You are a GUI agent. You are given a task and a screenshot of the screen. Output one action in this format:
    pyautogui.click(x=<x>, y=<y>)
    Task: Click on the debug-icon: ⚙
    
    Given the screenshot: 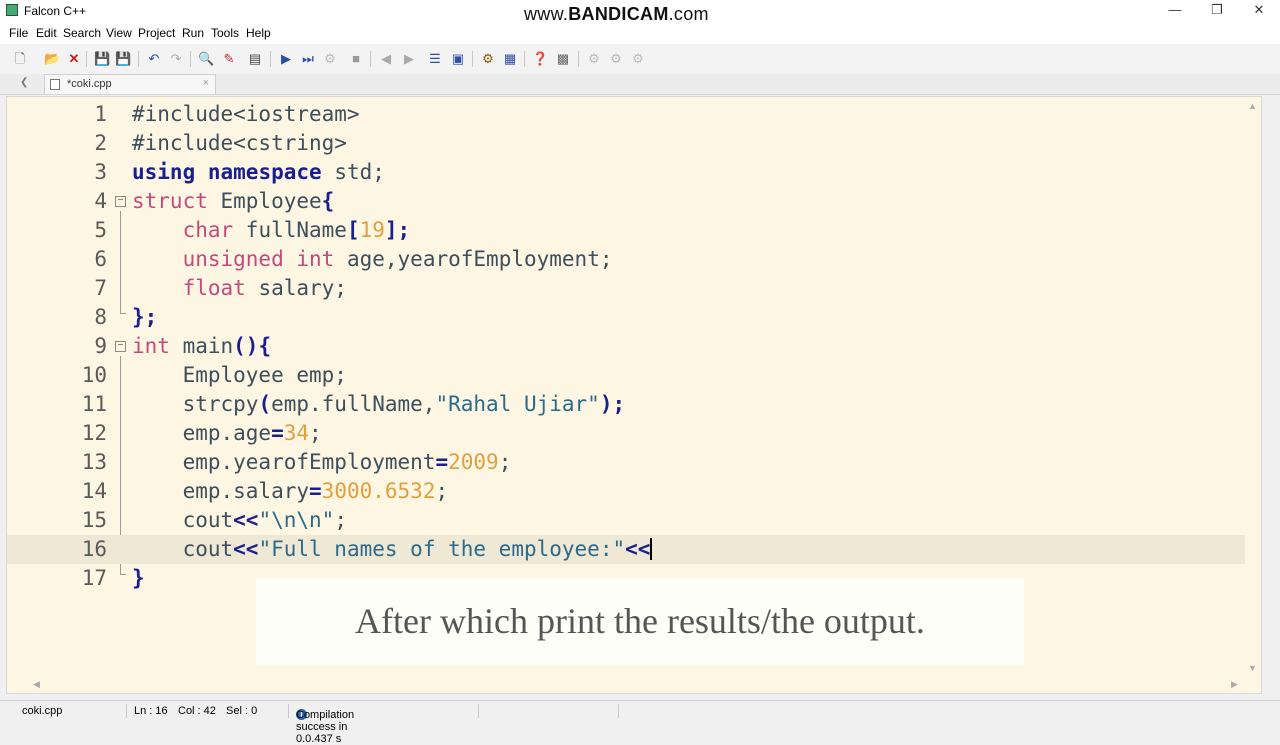 What is the action you would take?
    pyautogui.click(x=330, y=59)
    